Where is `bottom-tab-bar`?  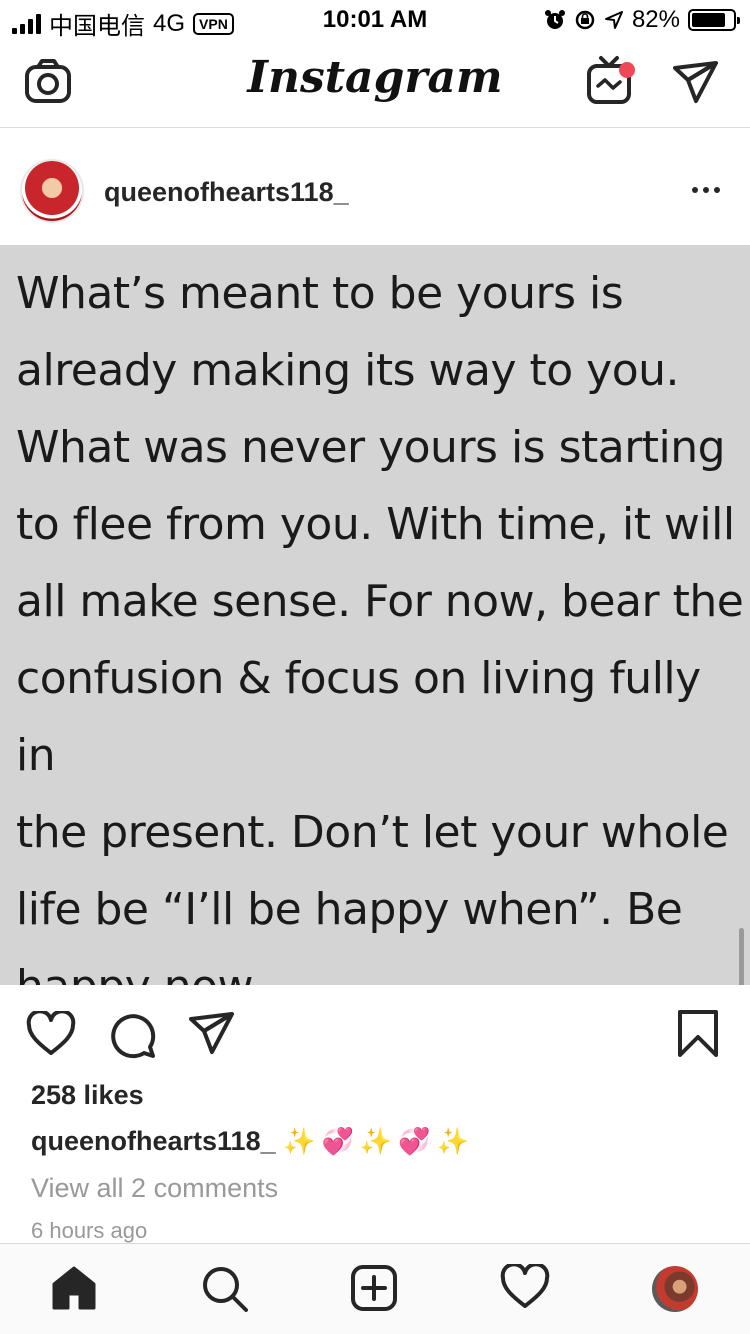 bottom-tab-bar is located at coordinates (375, 1288).